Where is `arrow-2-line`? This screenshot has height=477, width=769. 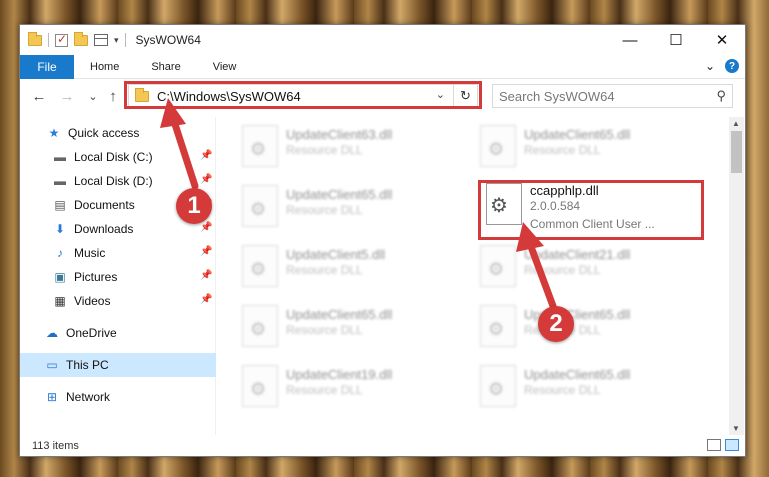
arrow-2-line is located at coordinates (541, 275).